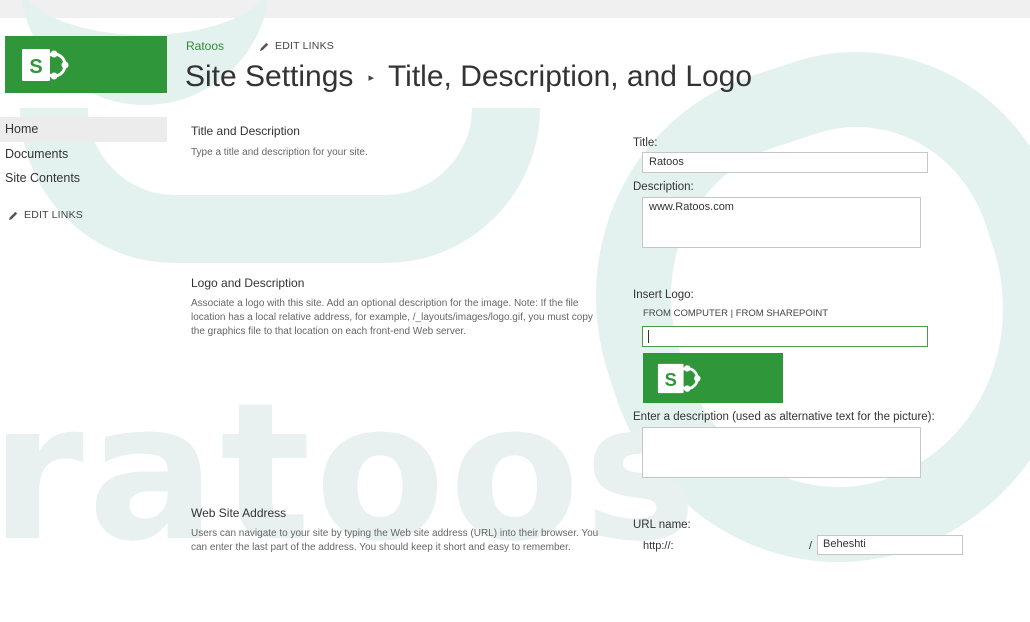  I want to click on description-textarea: www.Ratoos.com, so click(781, 222).